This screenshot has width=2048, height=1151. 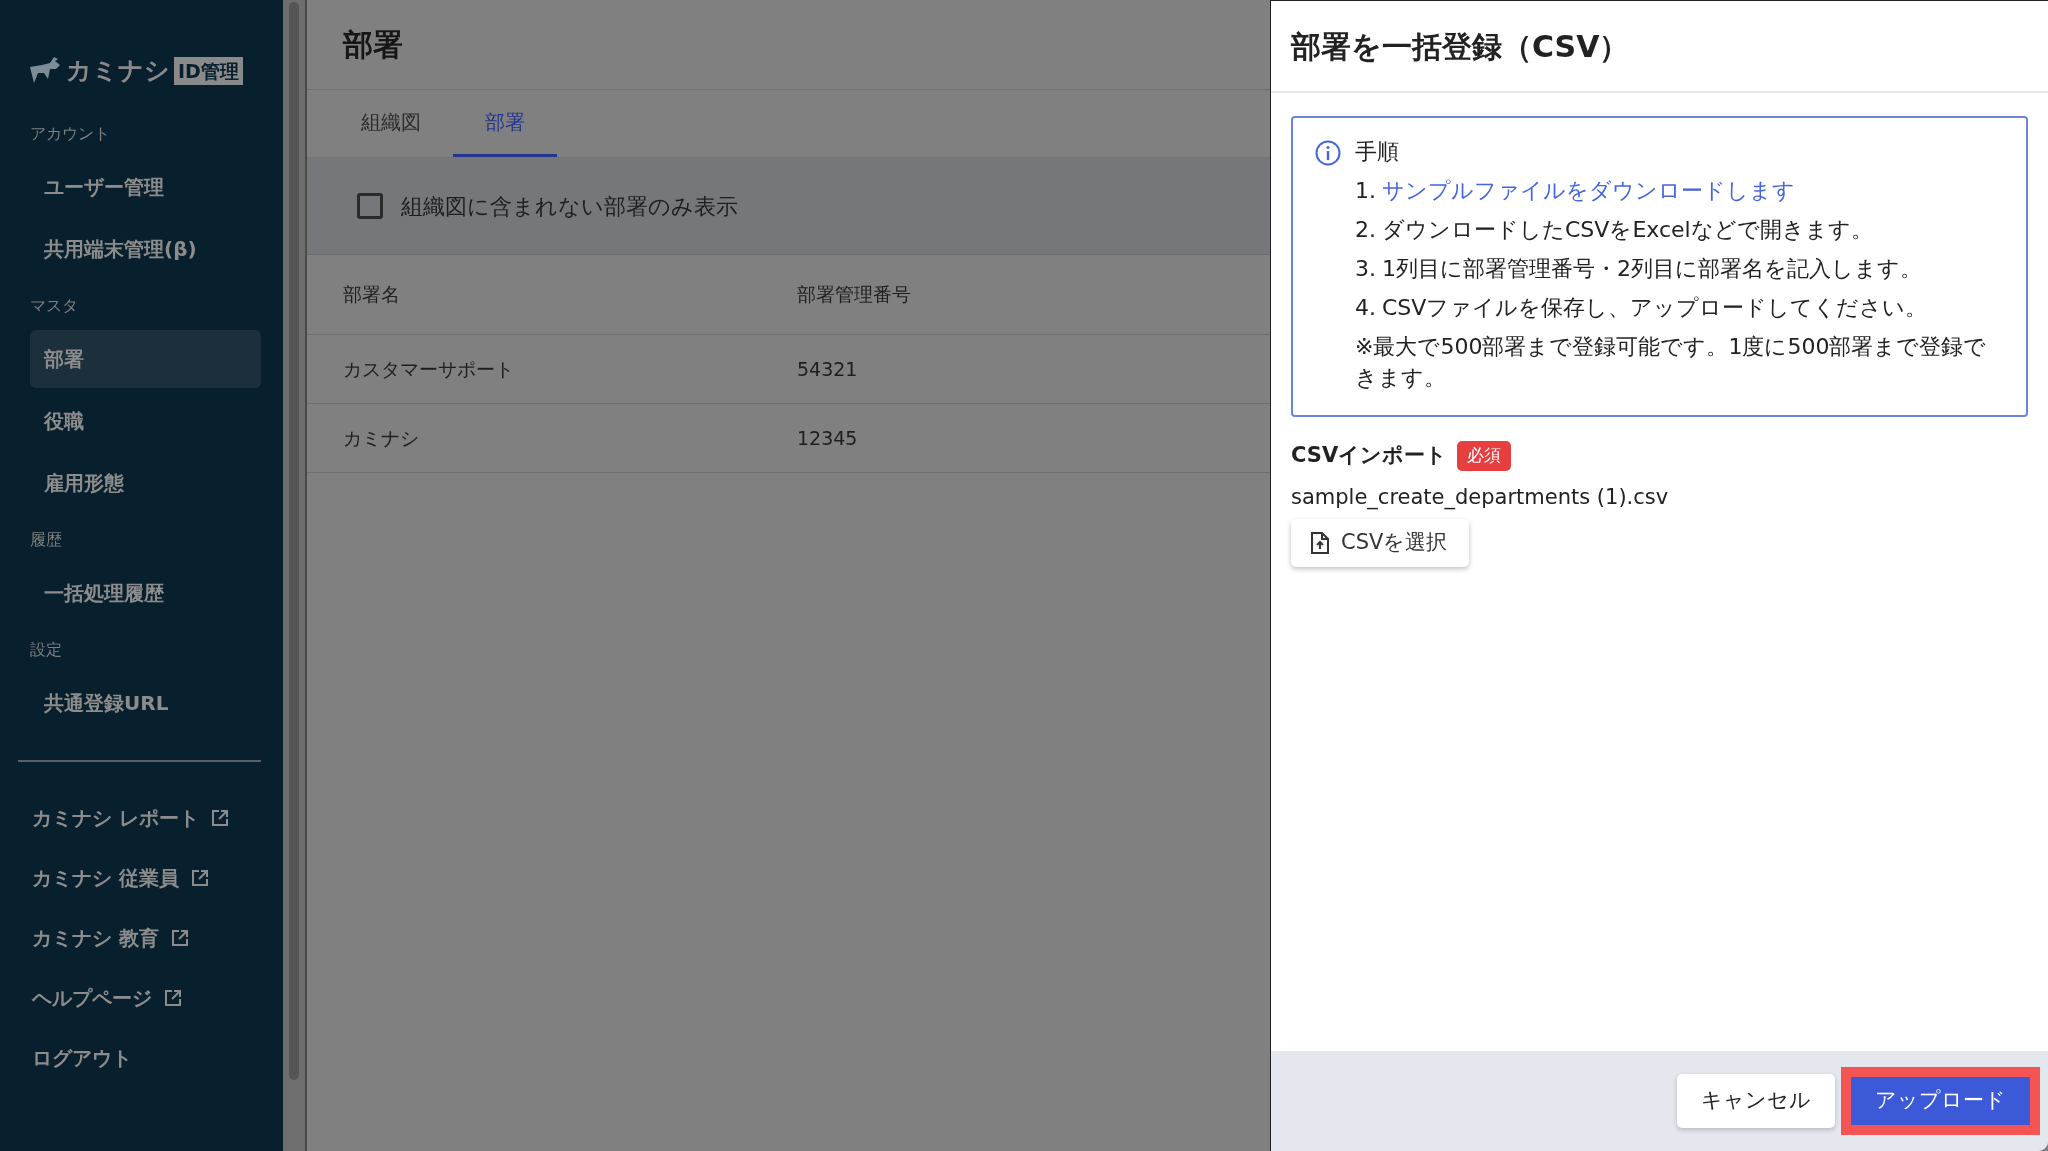 I want to click on step-number: 1., so click(x=1365, y=191).